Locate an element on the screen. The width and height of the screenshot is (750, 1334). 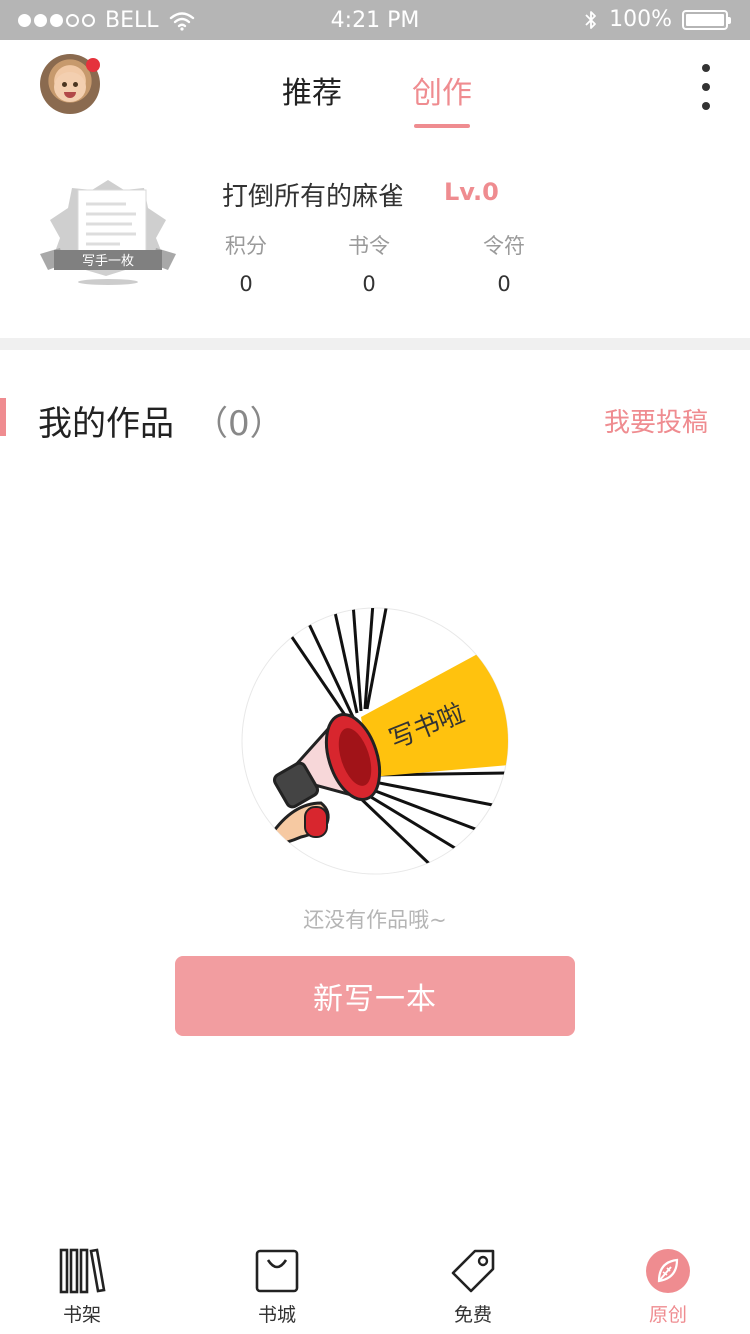
nav-item-bookshelf: 书架 is located at coordinates (82, 1286).